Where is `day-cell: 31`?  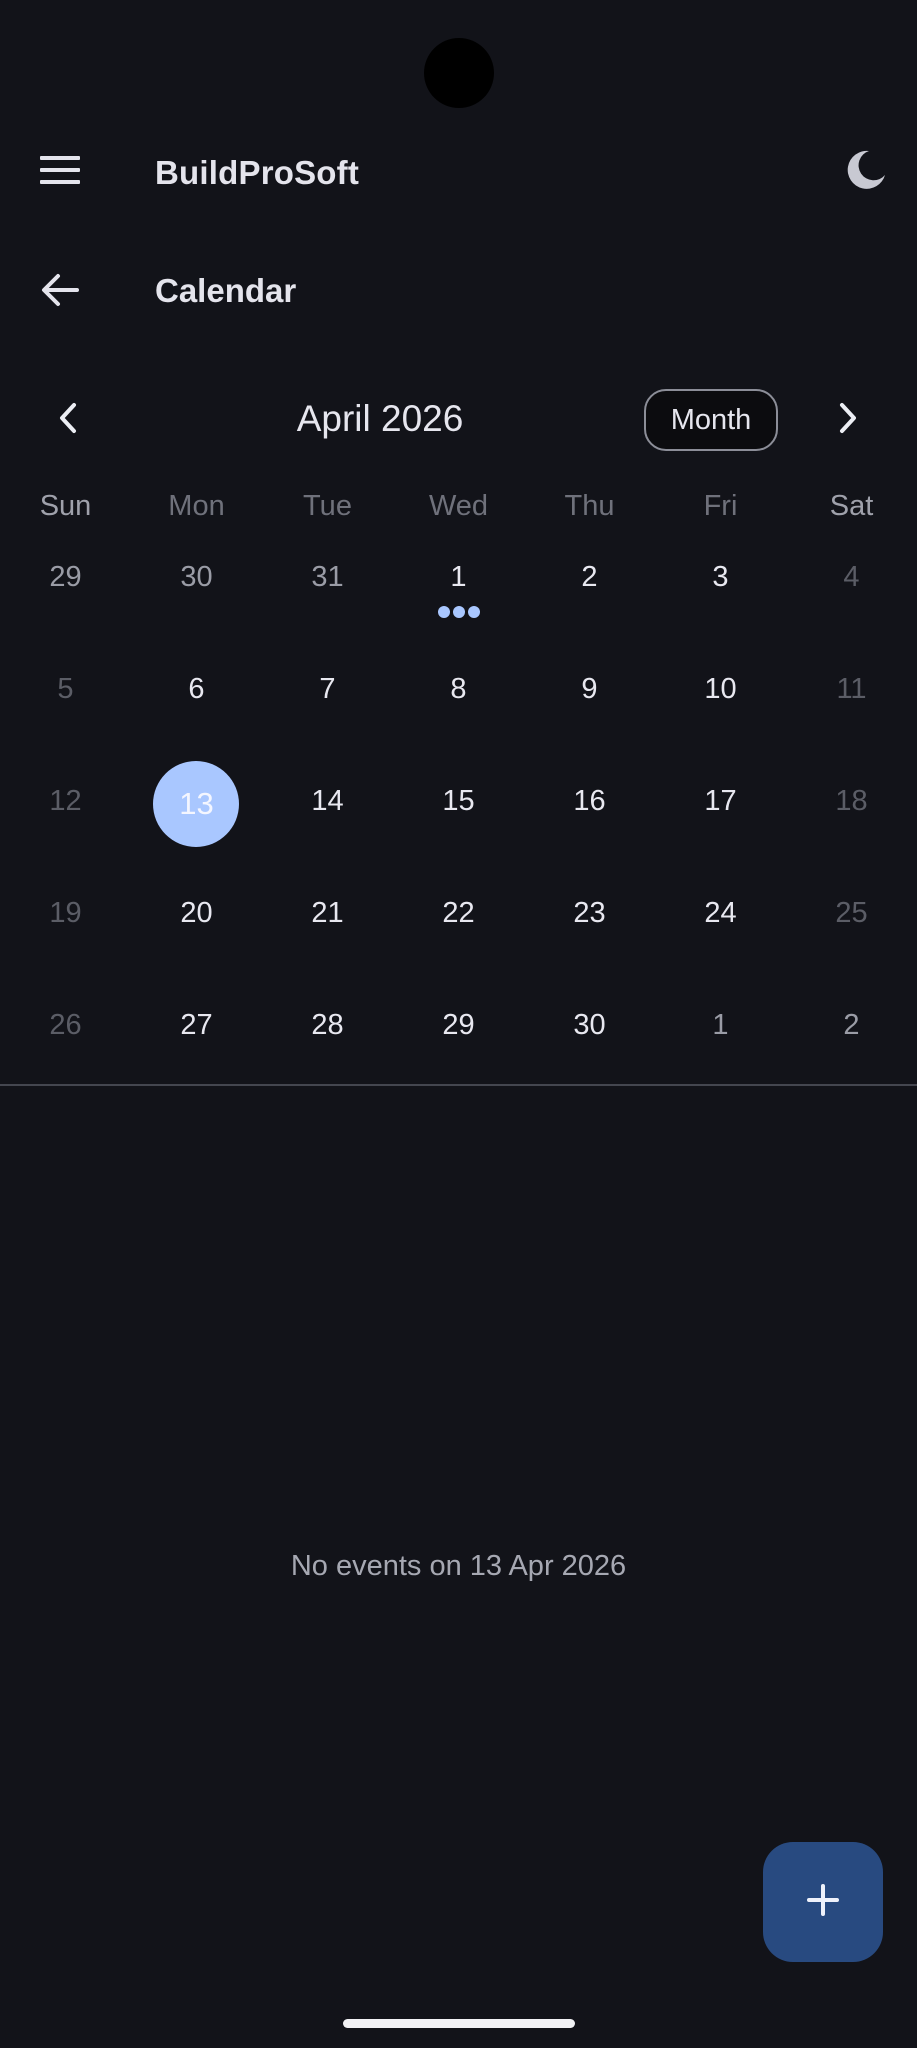
day-cell: 31 is located at coordinates (327, 581).